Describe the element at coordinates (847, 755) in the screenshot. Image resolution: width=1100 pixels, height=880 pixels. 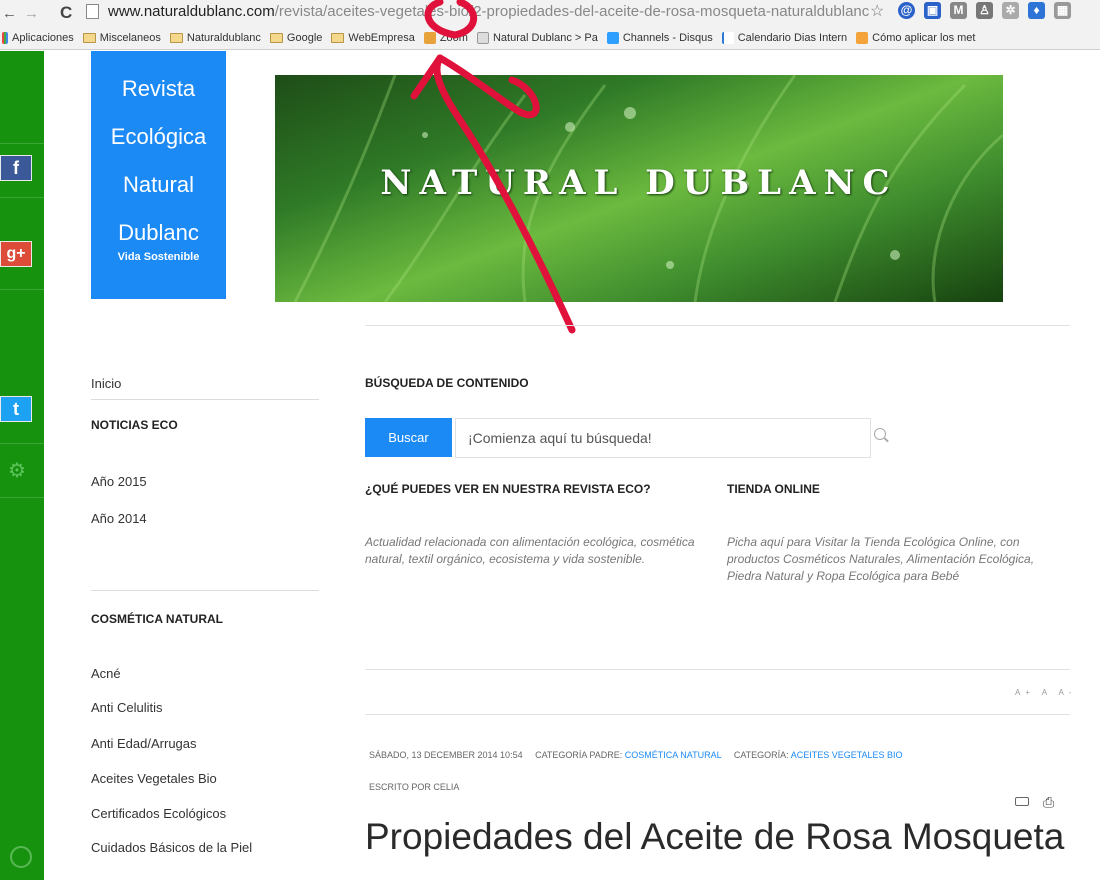
I see `category-link: ACEITES VEGETALES BIO` at that location.